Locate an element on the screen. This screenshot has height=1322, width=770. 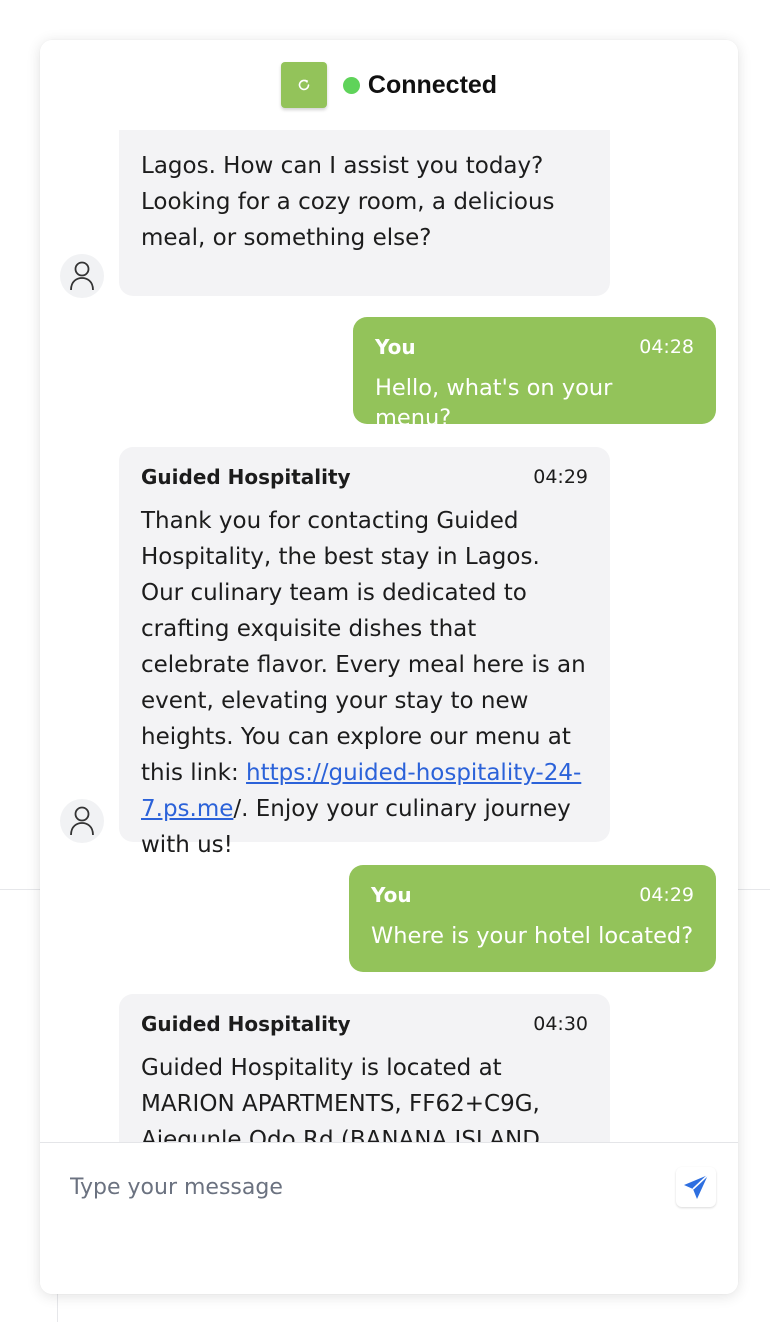
message-meta: You 04:29 is located at coordinates (532, 895).